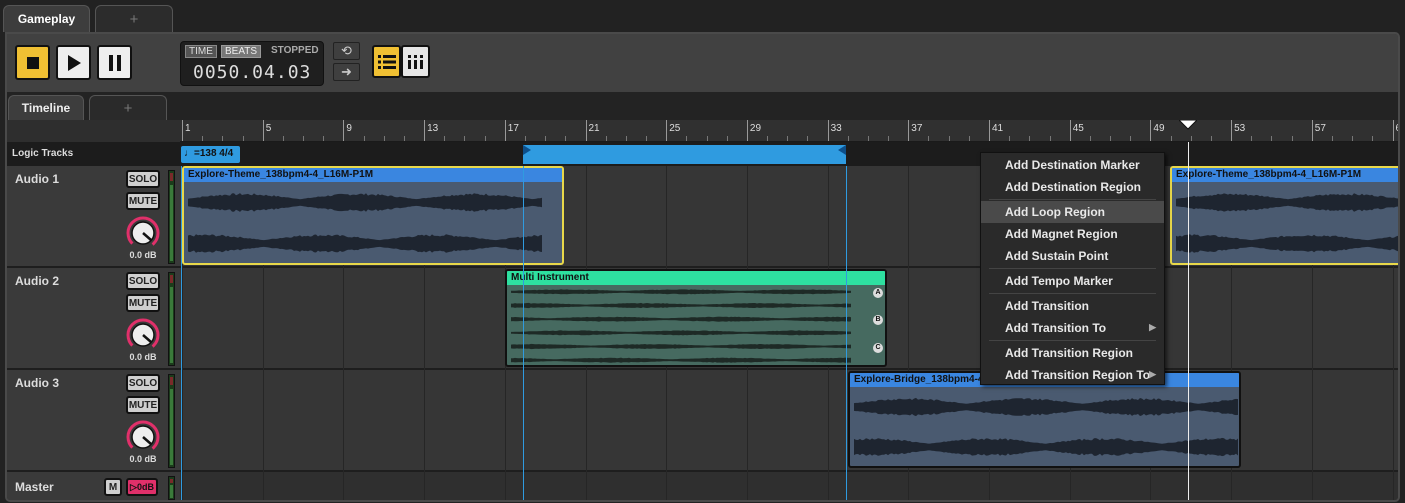  I want to click on tab-gameplay: Gameplay, so click(46, 18).